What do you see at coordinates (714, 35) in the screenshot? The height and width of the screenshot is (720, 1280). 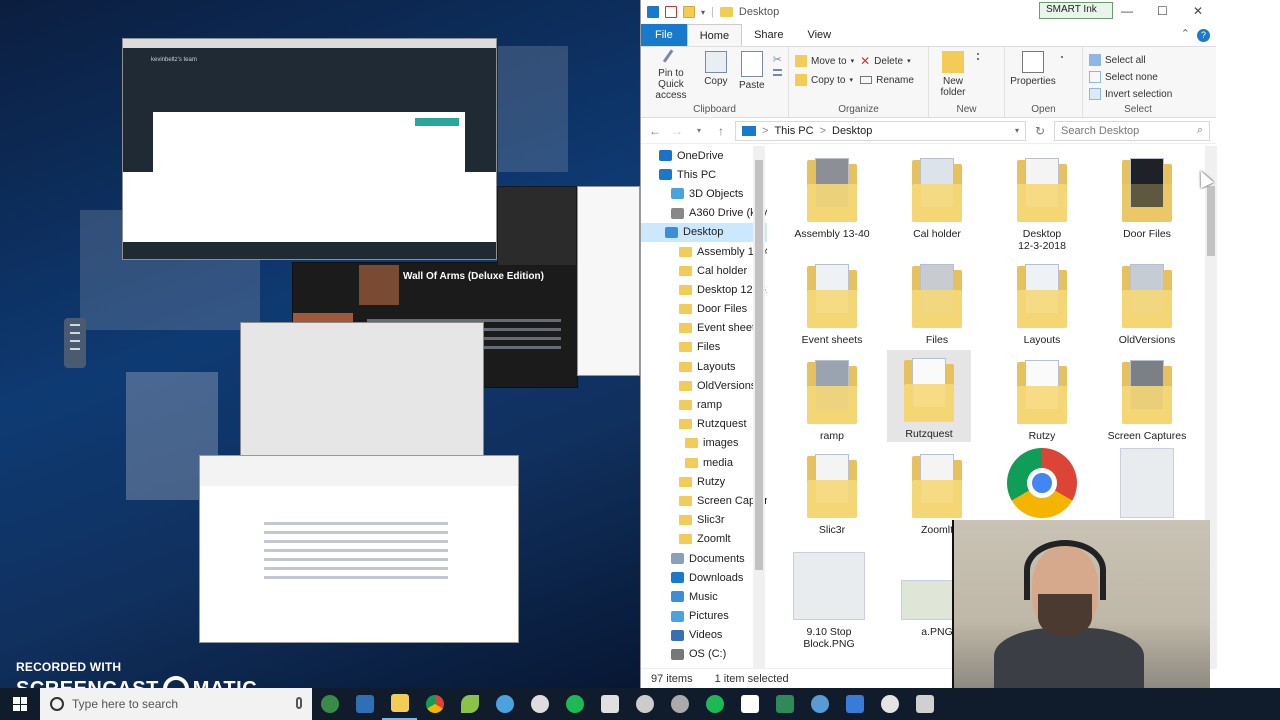 I see `tab-home: Home` at bounding box center [714, 35].